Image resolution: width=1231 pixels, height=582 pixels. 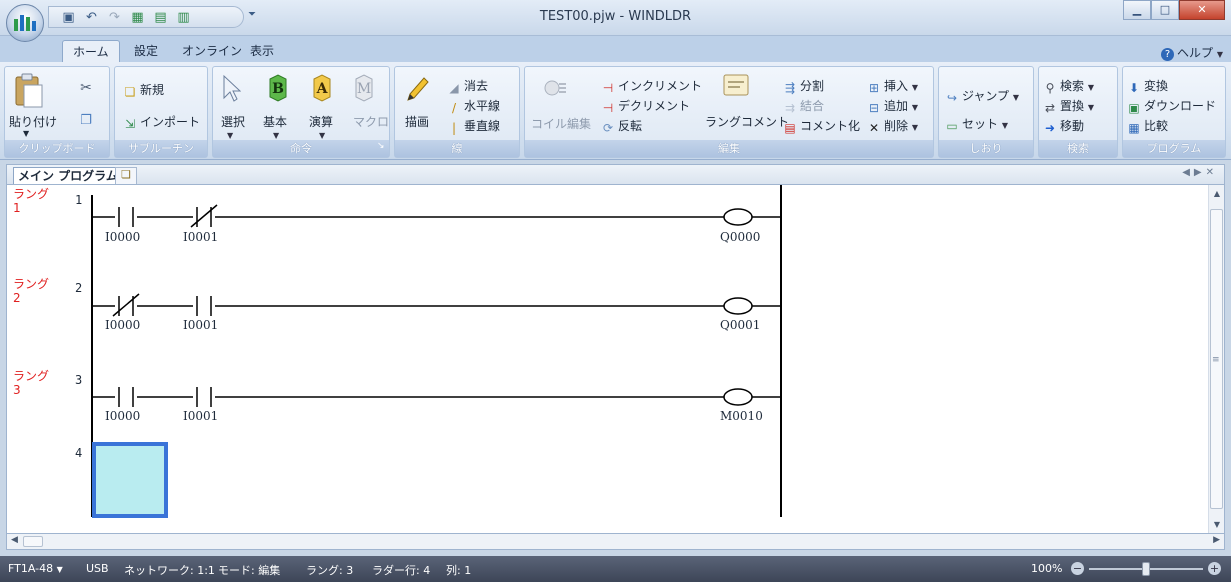 I want to click on select-pointer-icon, so click(x=231, y=88).